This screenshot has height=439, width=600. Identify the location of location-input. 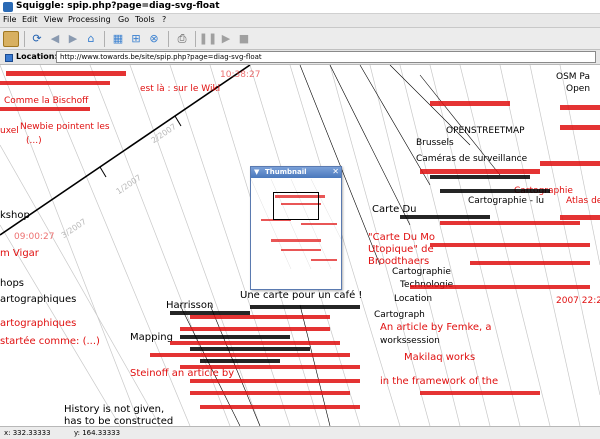
(326, 57).